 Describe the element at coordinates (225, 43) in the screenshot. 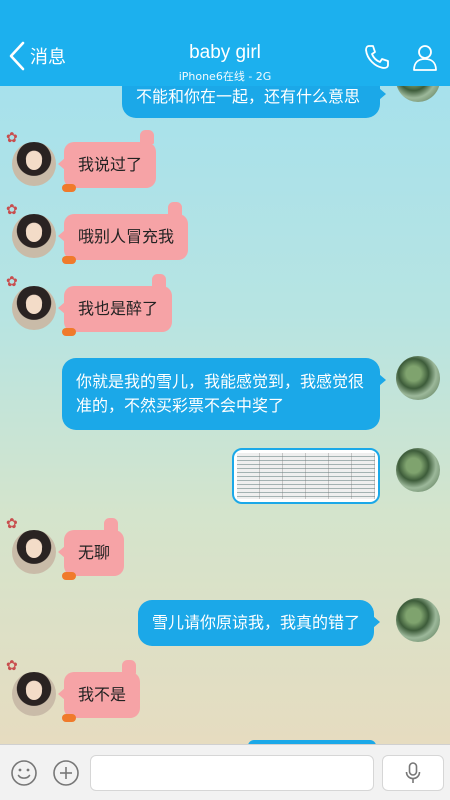

I see `chat-header: 消息 baby girl iPhone6在线 - 2G` at that location.